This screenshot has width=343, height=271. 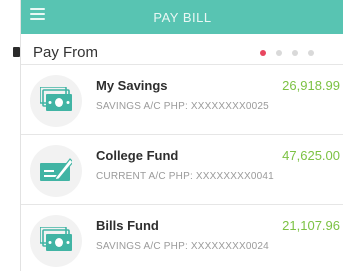 What do you see at coordinates (182, 246) in the screenshot?
I see `account-number: SAVINGS A/C PHP: XXXXXXXX0024` at bounding box center [182, 246].